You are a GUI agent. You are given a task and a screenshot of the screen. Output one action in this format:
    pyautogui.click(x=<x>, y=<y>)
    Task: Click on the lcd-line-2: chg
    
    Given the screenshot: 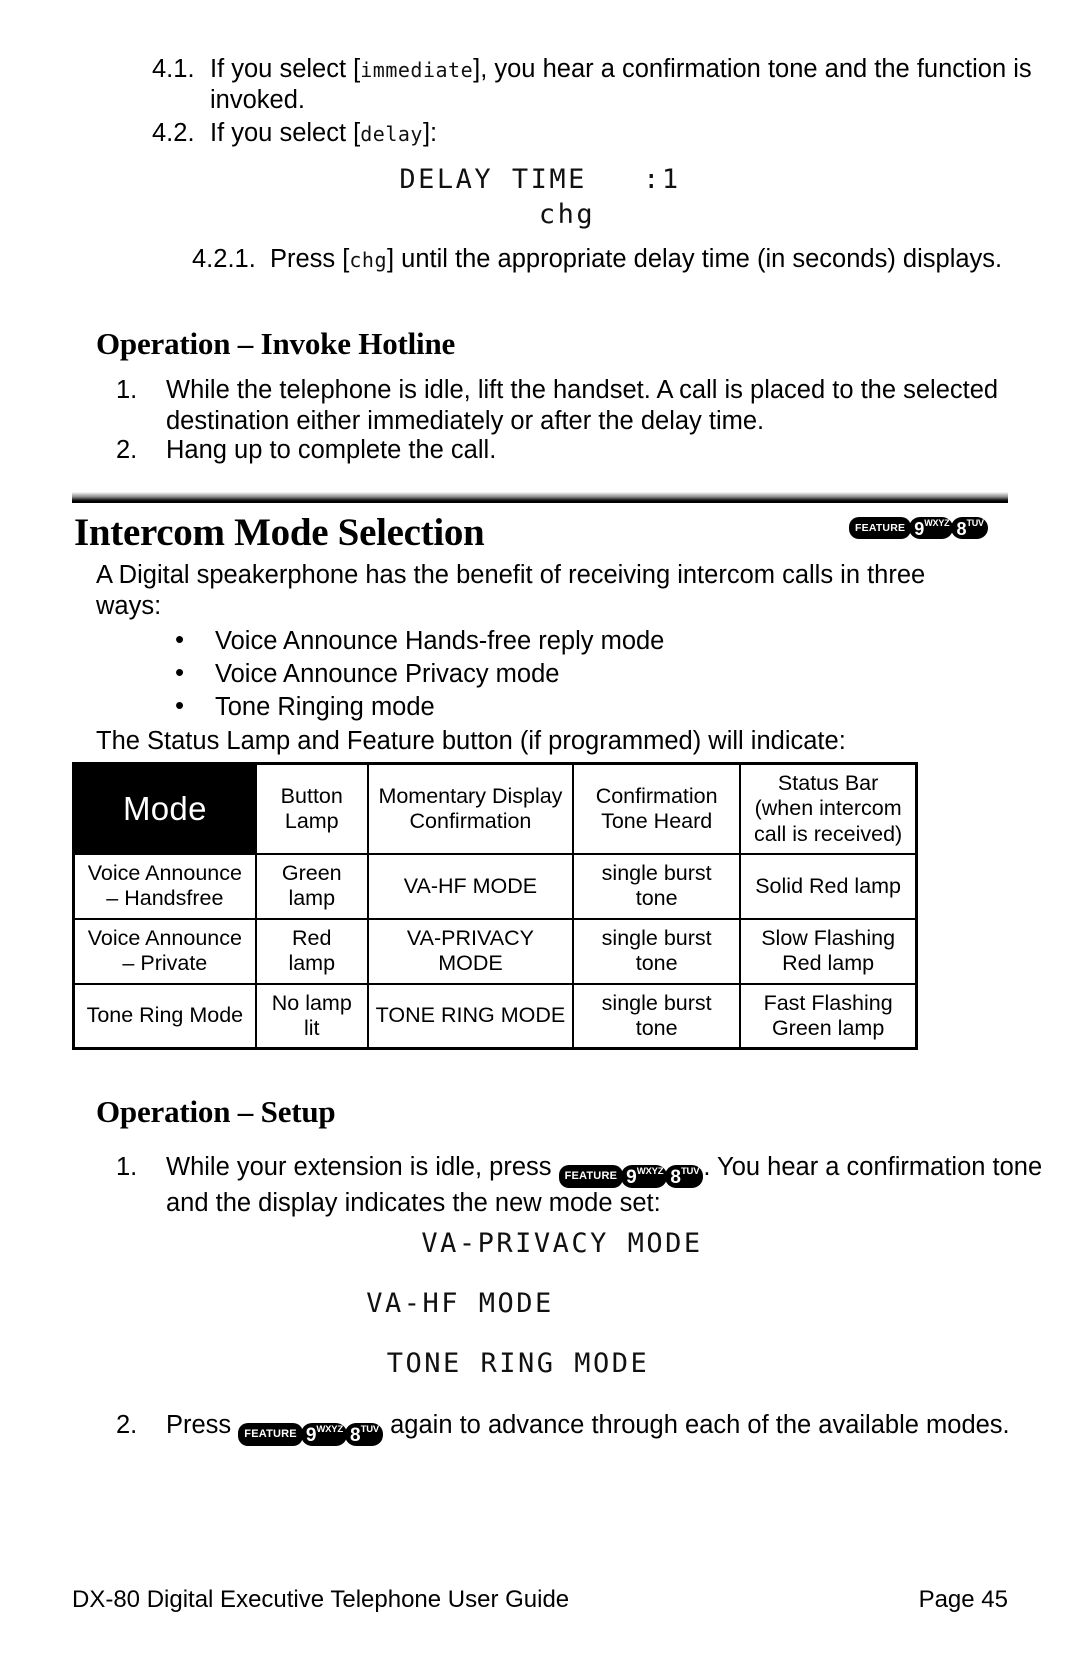 What is the action you would take?
    pyautogui.click(x=567, y=214)
    